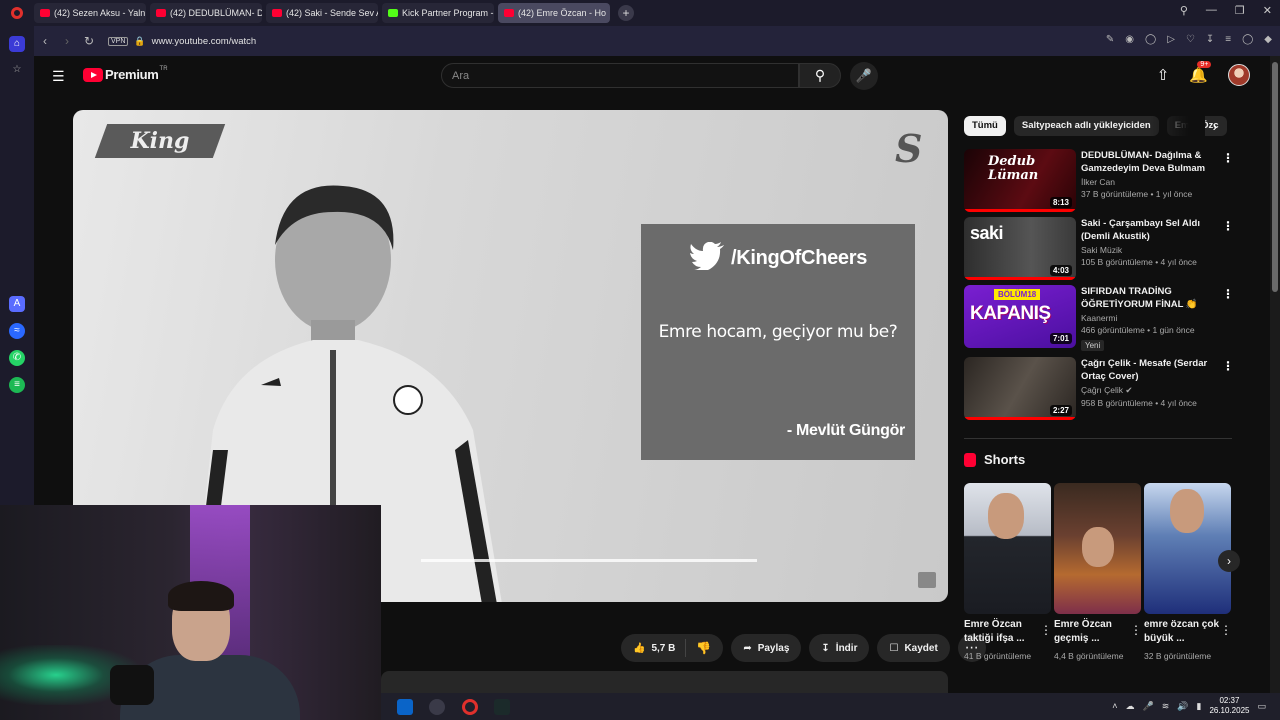 This screenshot has height=720, width=1280. What do you see at coordinates (704, 648) in the screenshot?
I see `dislike-button: 👎` at bounding box center [704, 648].